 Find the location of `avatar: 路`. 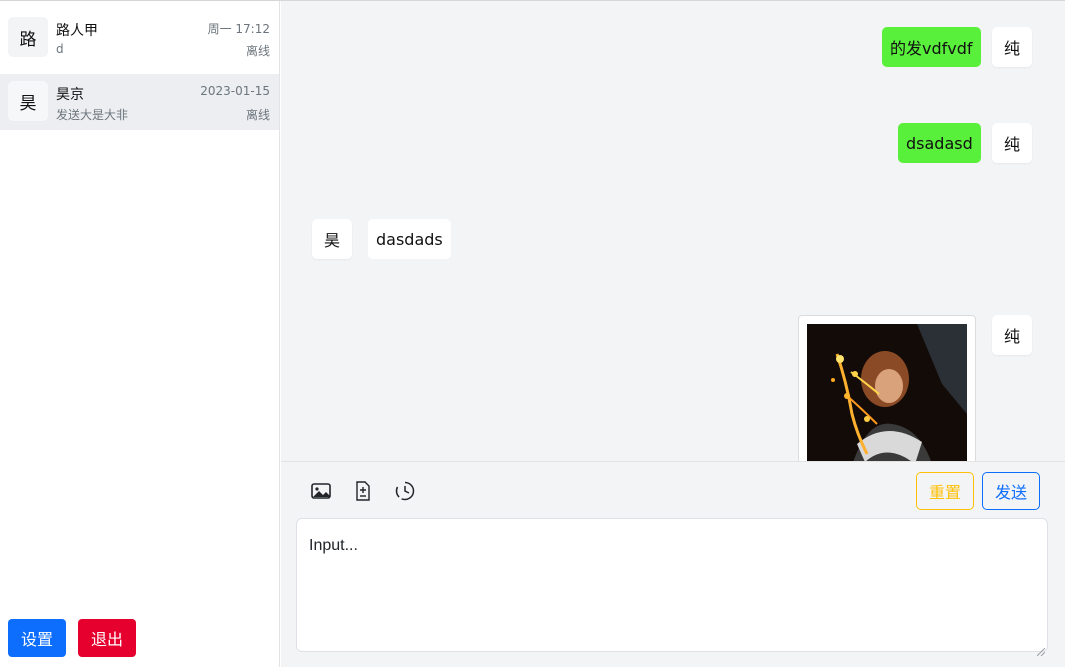

avatar: 路 is located at coordinates (28, 37).